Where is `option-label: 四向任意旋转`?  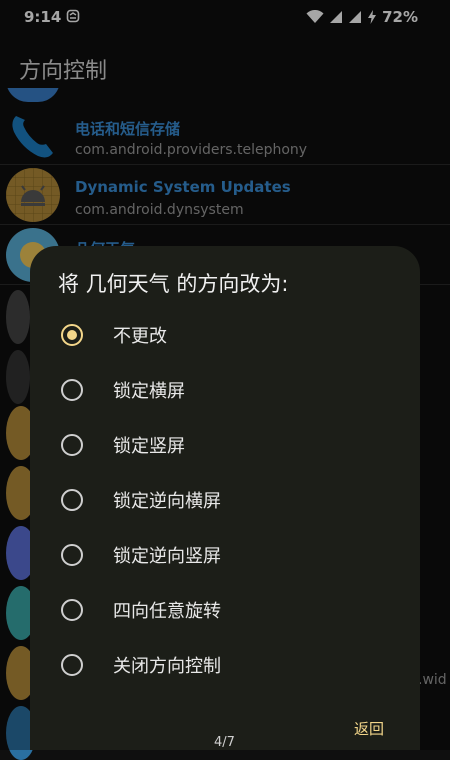
option-label: 四向任意旋转 is located at coordinates (167, 611).